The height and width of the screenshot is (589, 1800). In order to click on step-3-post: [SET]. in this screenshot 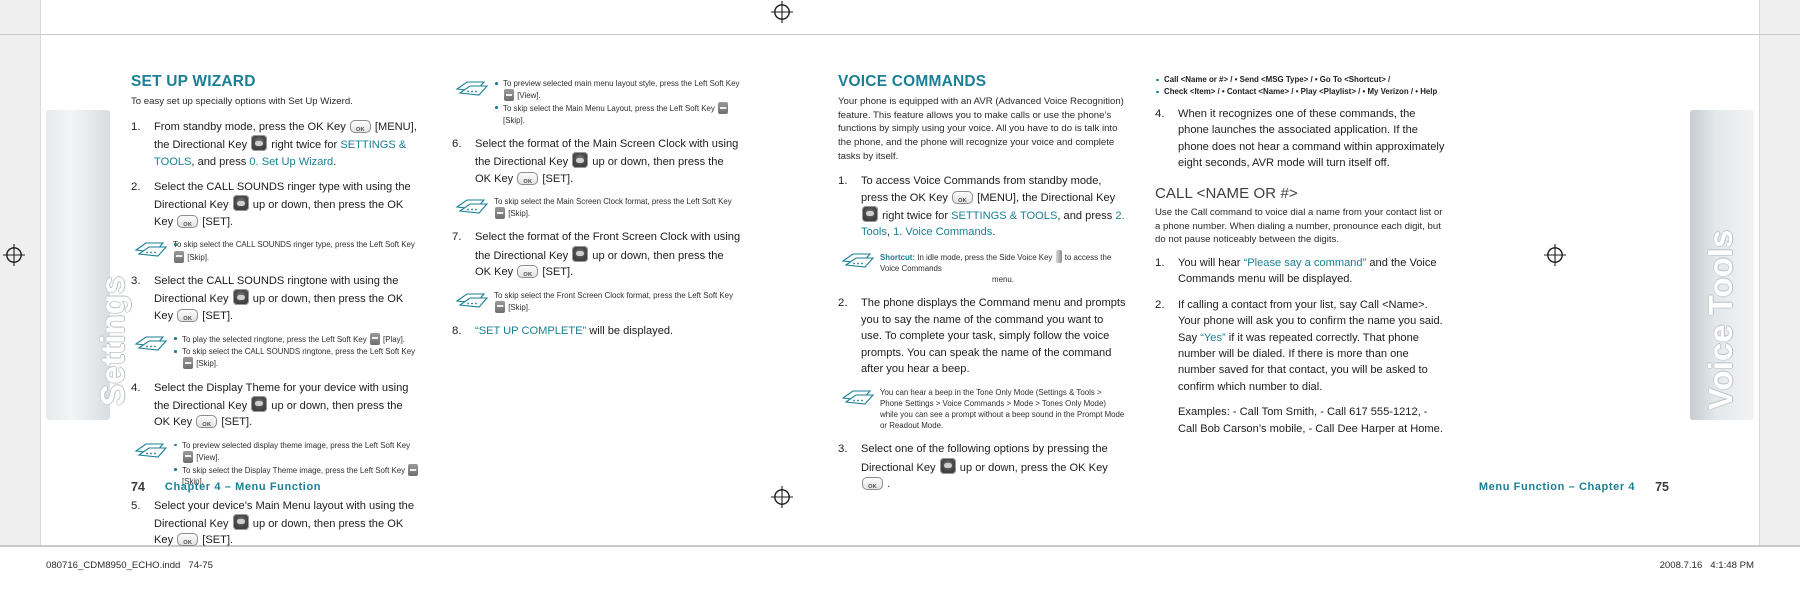, I will do `click(216, 315)`.